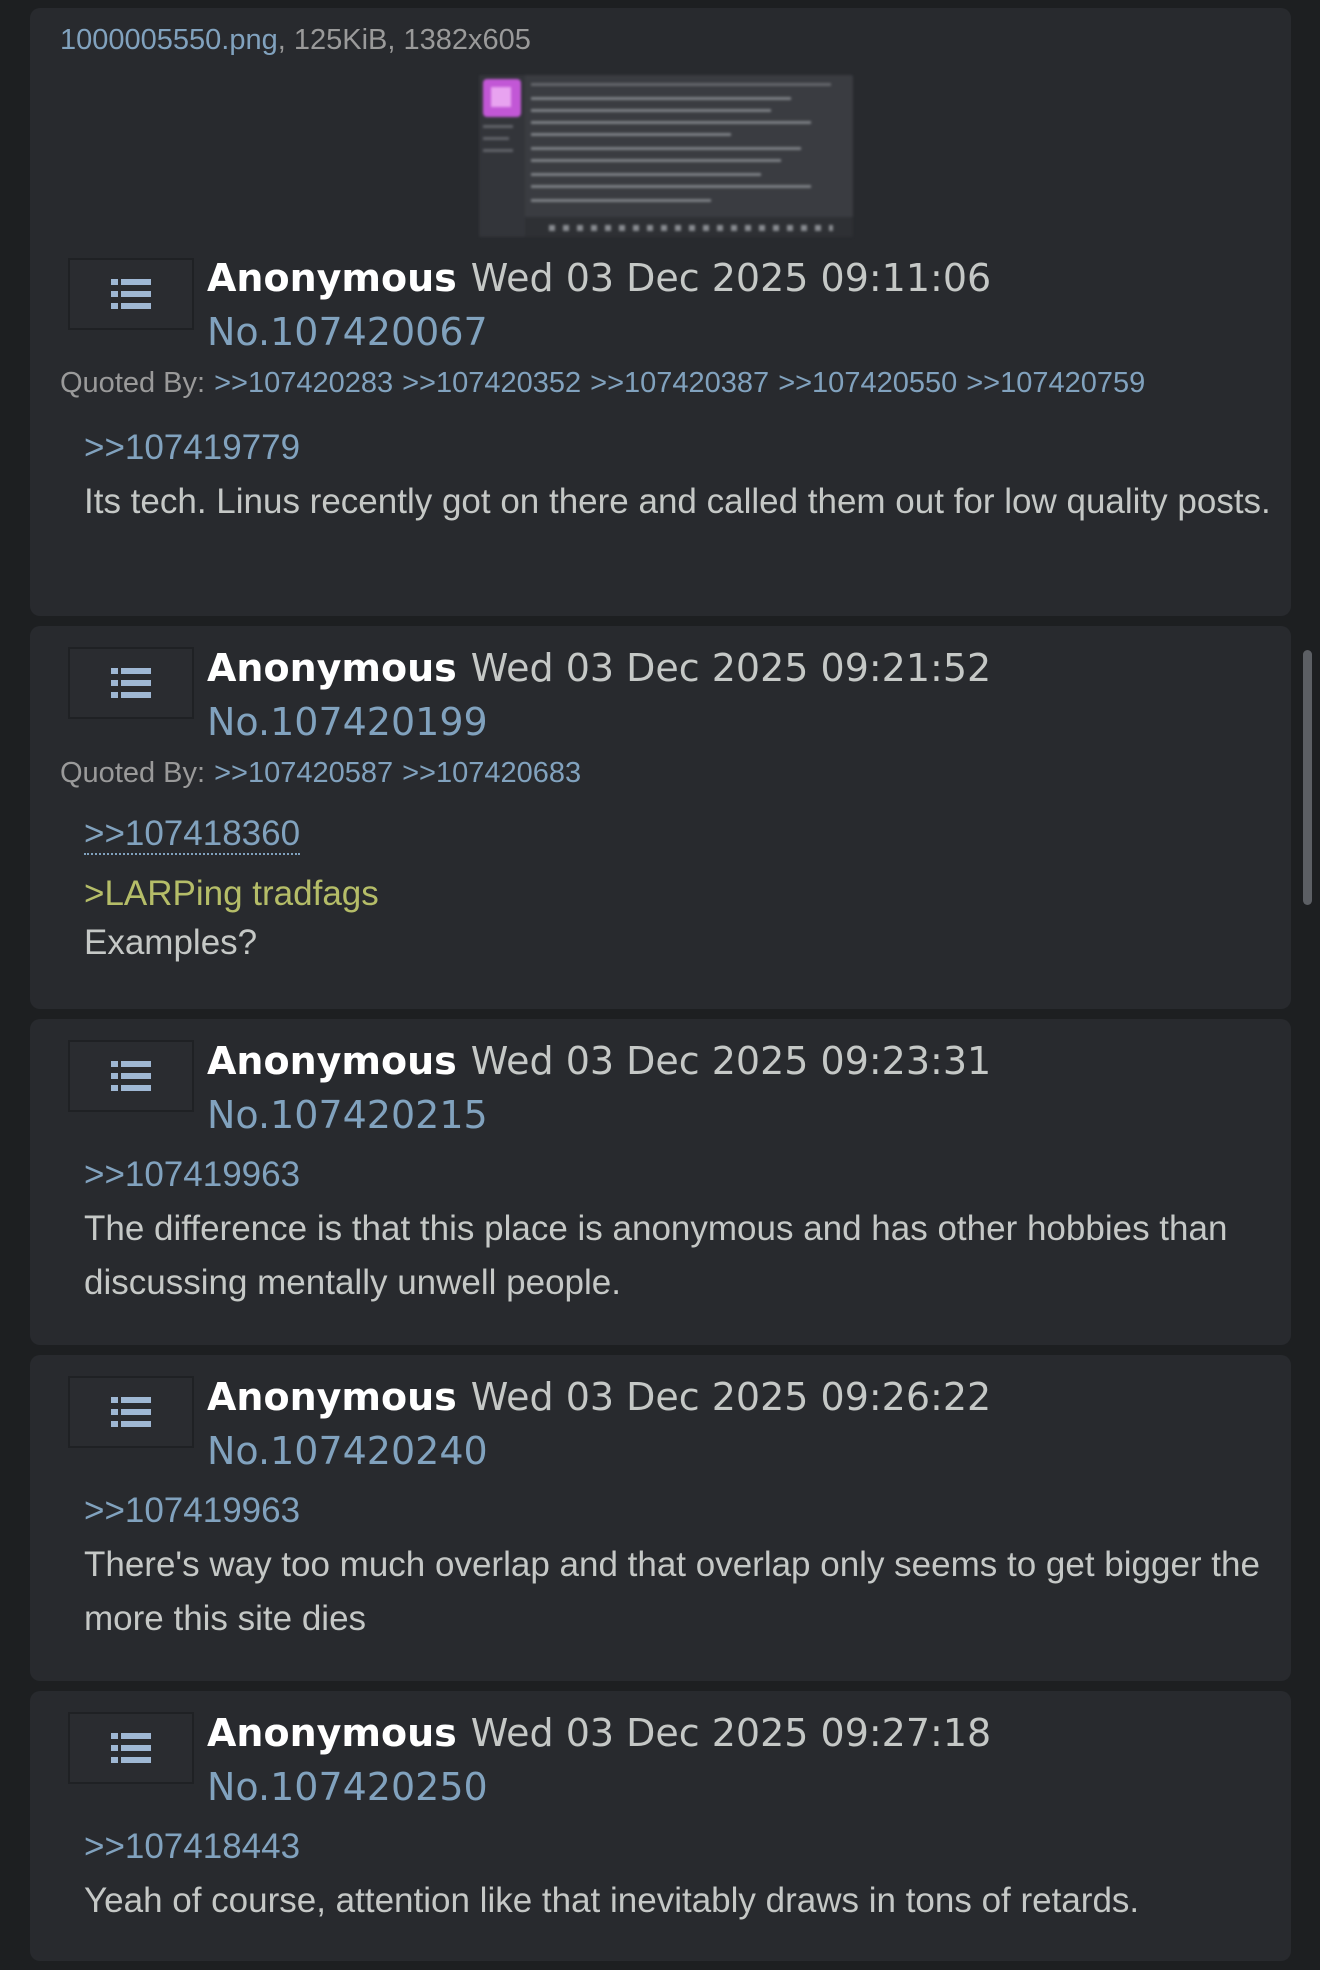 Image resolution: width=1320 pixels, height=1970 pixels. I want to click on quote-link: >>107420759, so click(1055, 383).